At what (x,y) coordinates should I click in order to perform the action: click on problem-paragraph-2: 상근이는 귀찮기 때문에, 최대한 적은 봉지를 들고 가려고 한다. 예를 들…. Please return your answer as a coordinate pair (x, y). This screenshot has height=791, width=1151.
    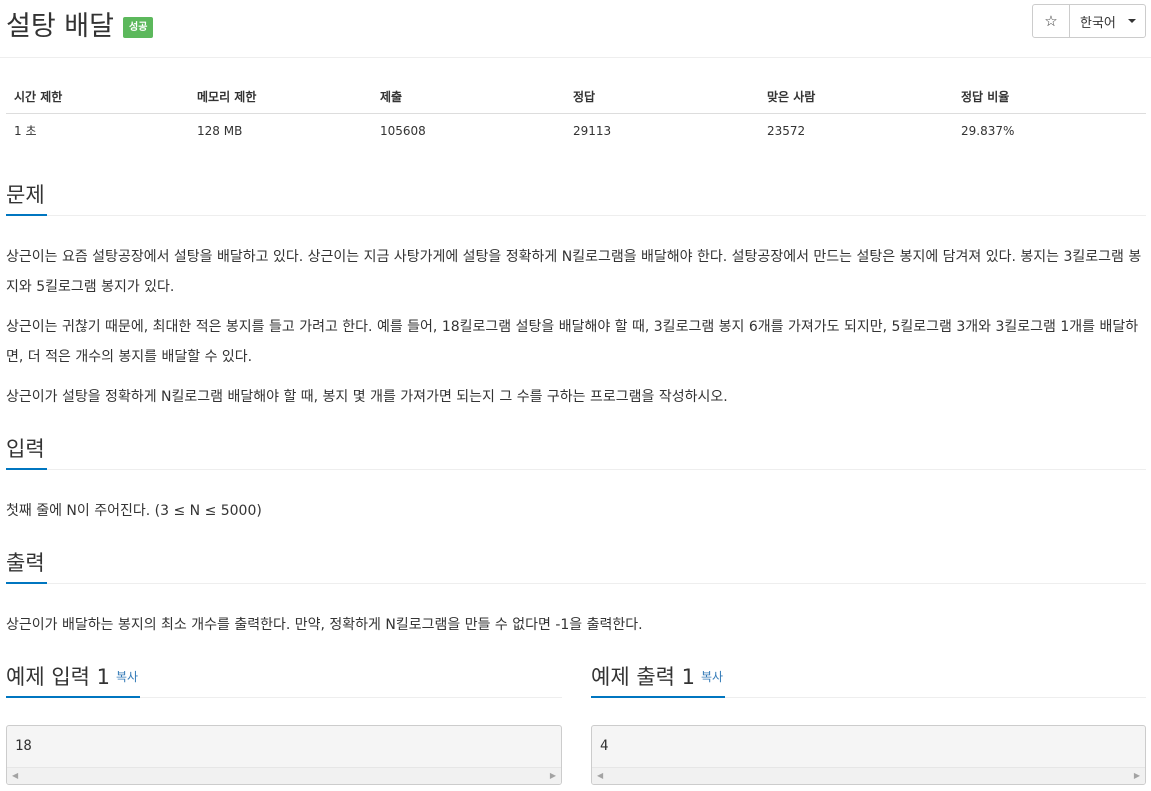
    Looking at the image, I should click on (572, 342).